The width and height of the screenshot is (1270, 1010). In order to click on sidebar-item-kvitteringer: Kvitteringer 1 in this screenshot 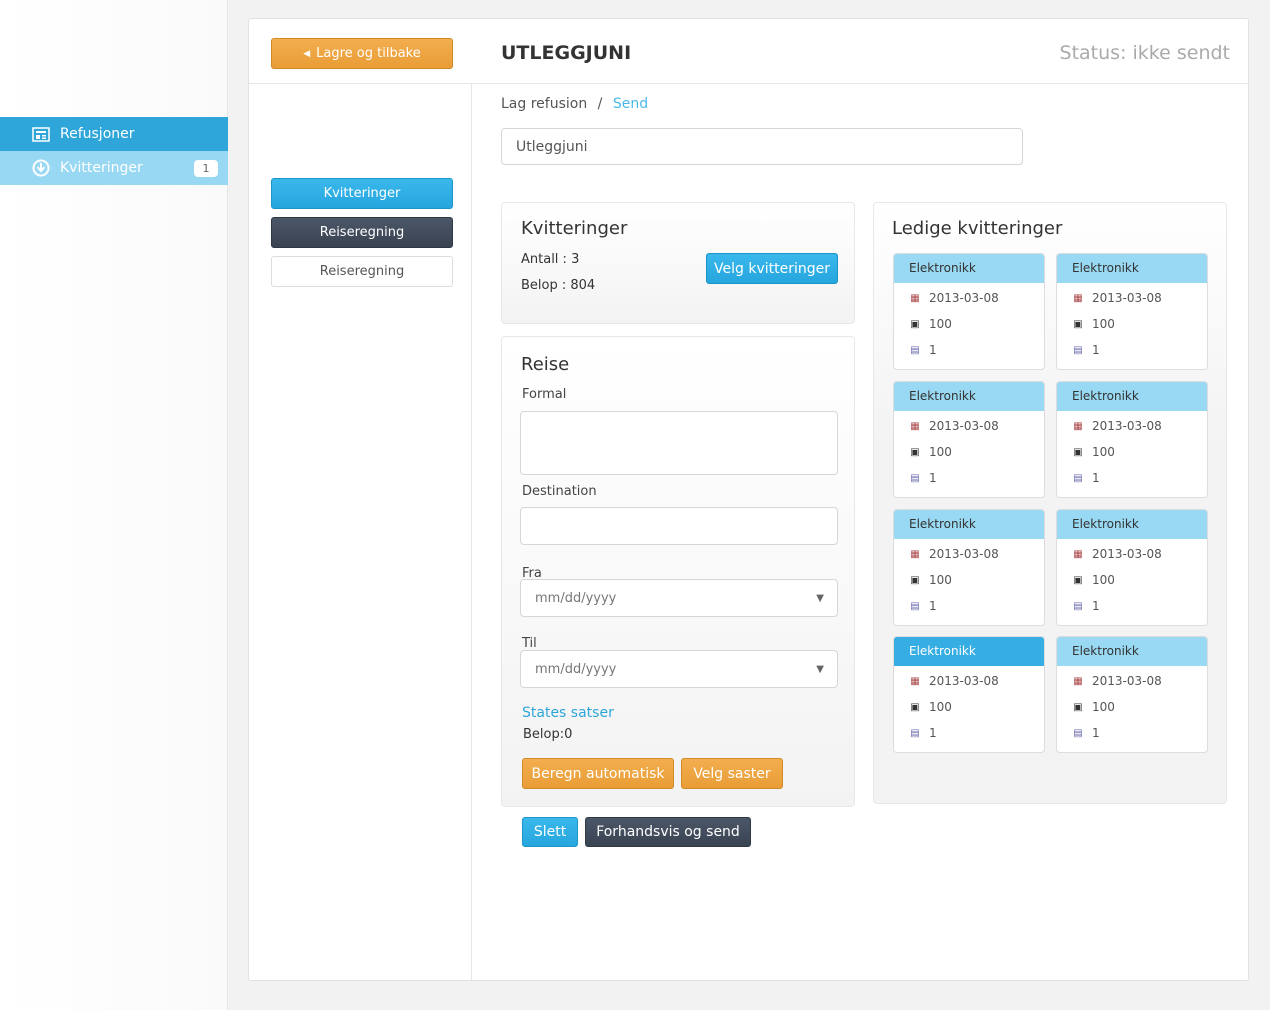, I will do `click(114, 168)`.